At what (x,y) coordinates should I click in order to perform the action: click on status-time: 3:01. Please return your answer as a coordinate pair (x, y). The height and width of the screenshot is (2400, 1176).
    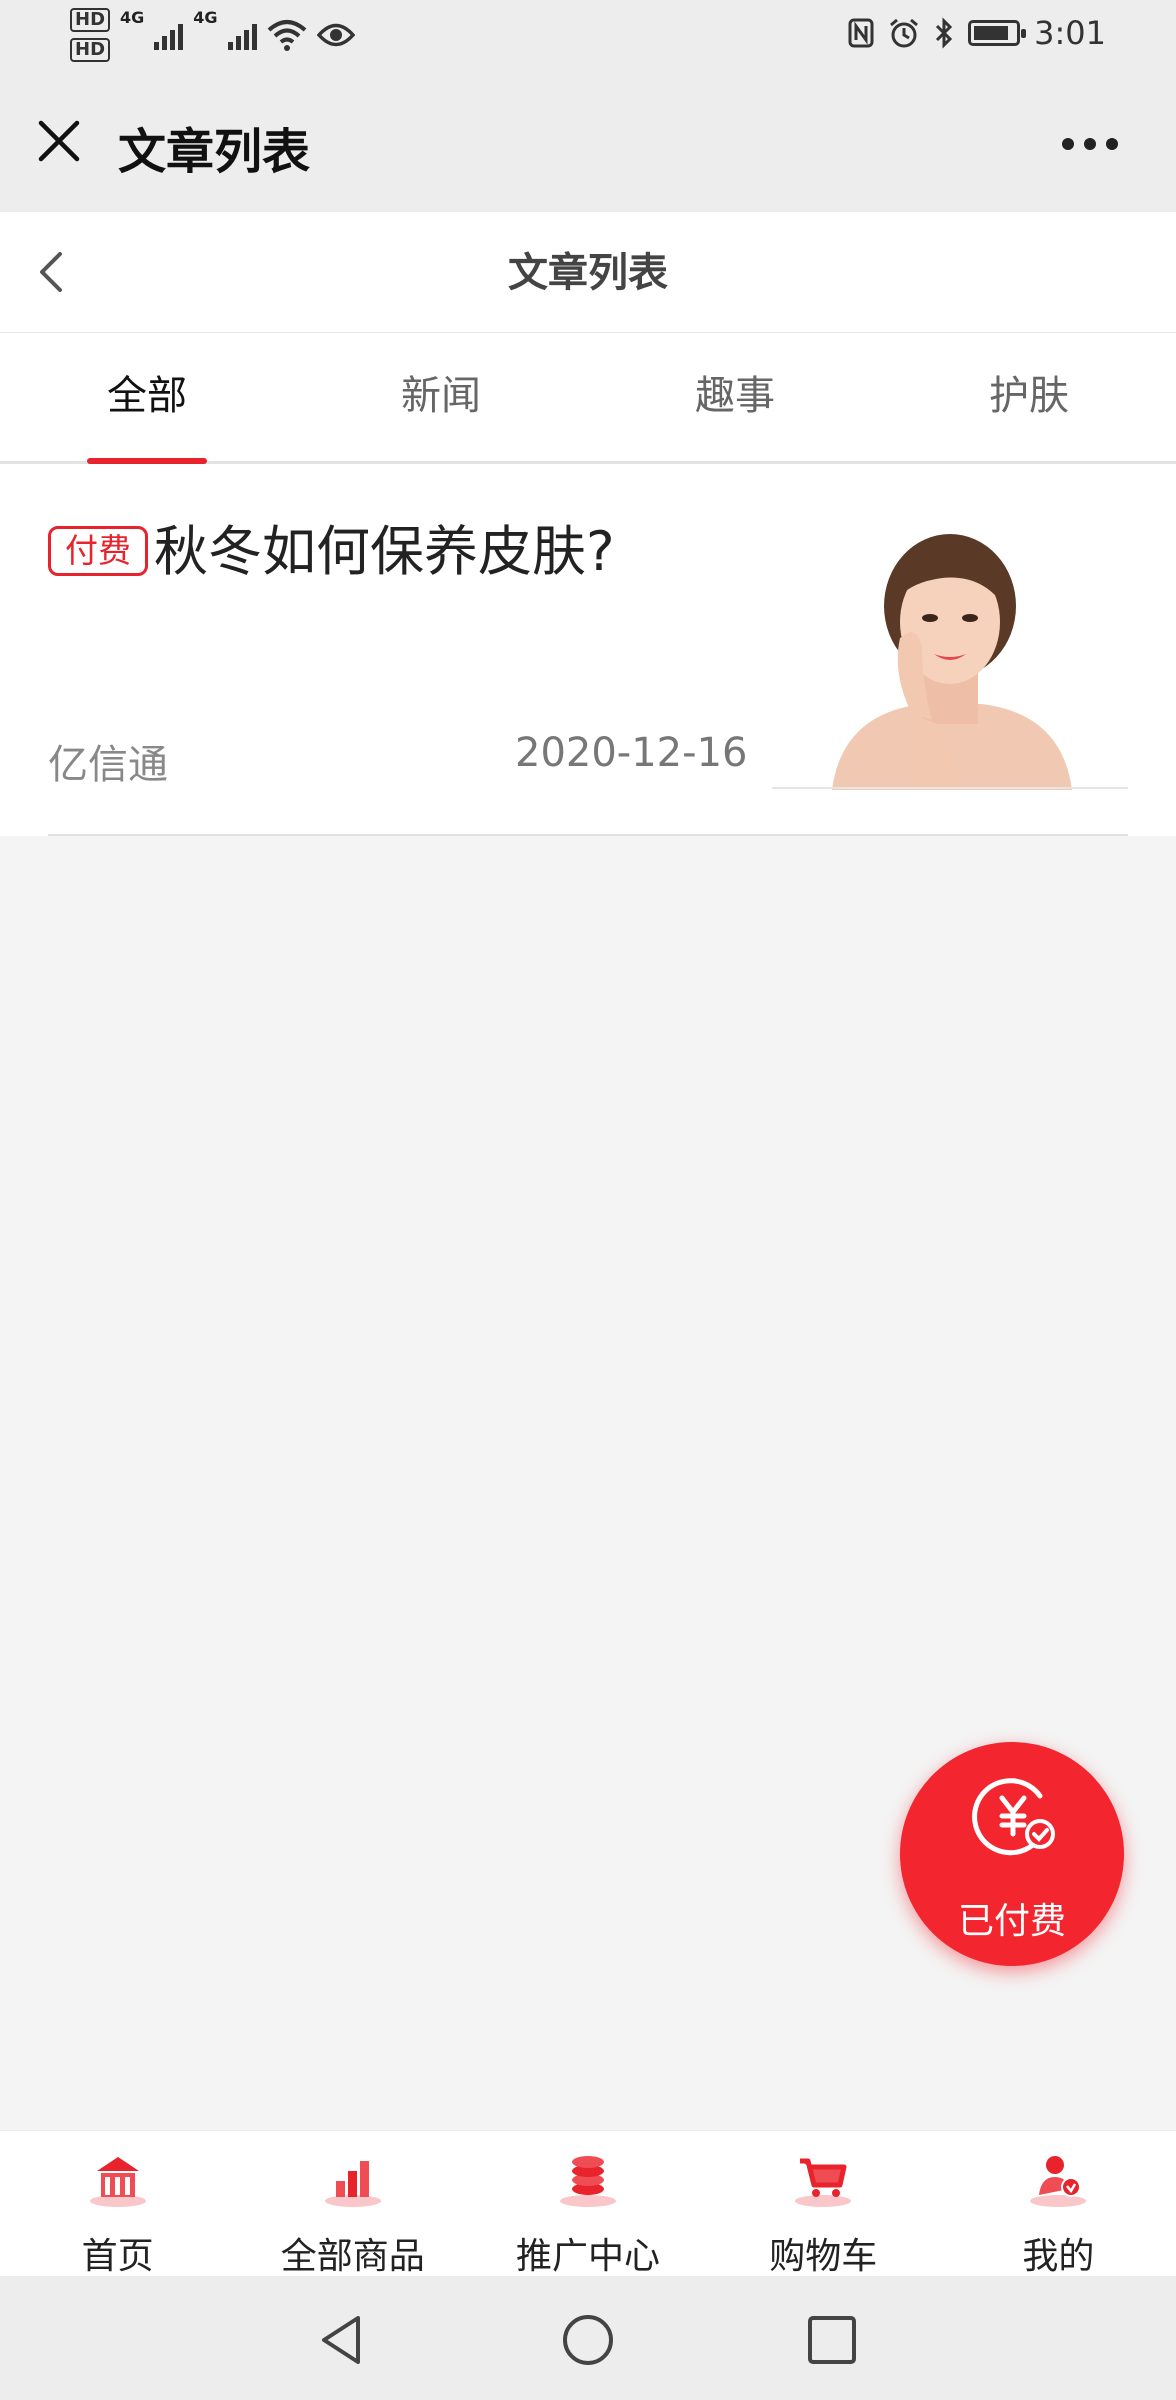
    Looking at the image, I should click on (1070, 33).